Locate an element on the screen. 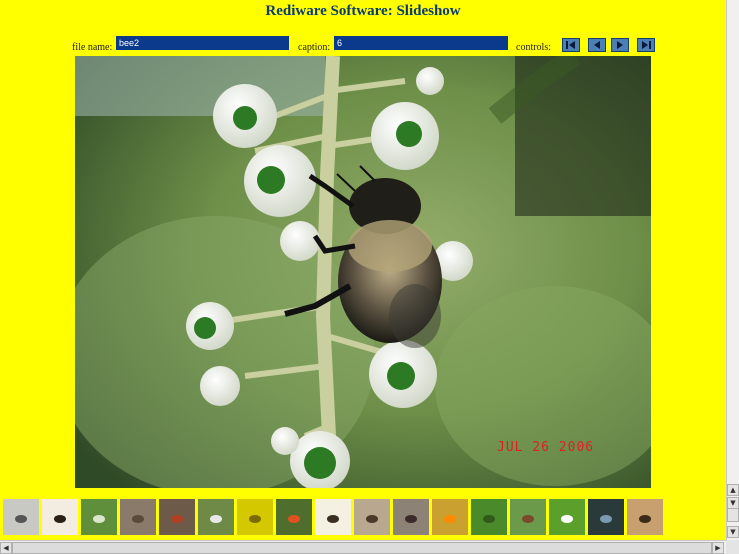  skip-last-icon is located at coordinates (646, 45).